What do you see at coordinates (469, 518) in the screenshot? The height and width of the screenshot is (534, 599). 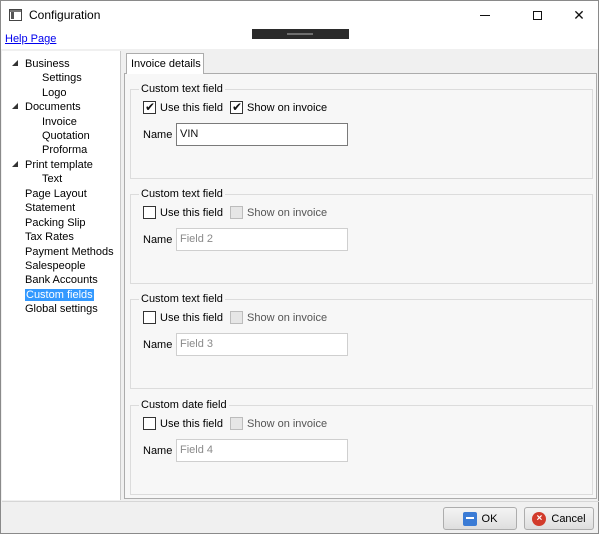 I see `save-disk-icon` at bounding box center [469, 518].